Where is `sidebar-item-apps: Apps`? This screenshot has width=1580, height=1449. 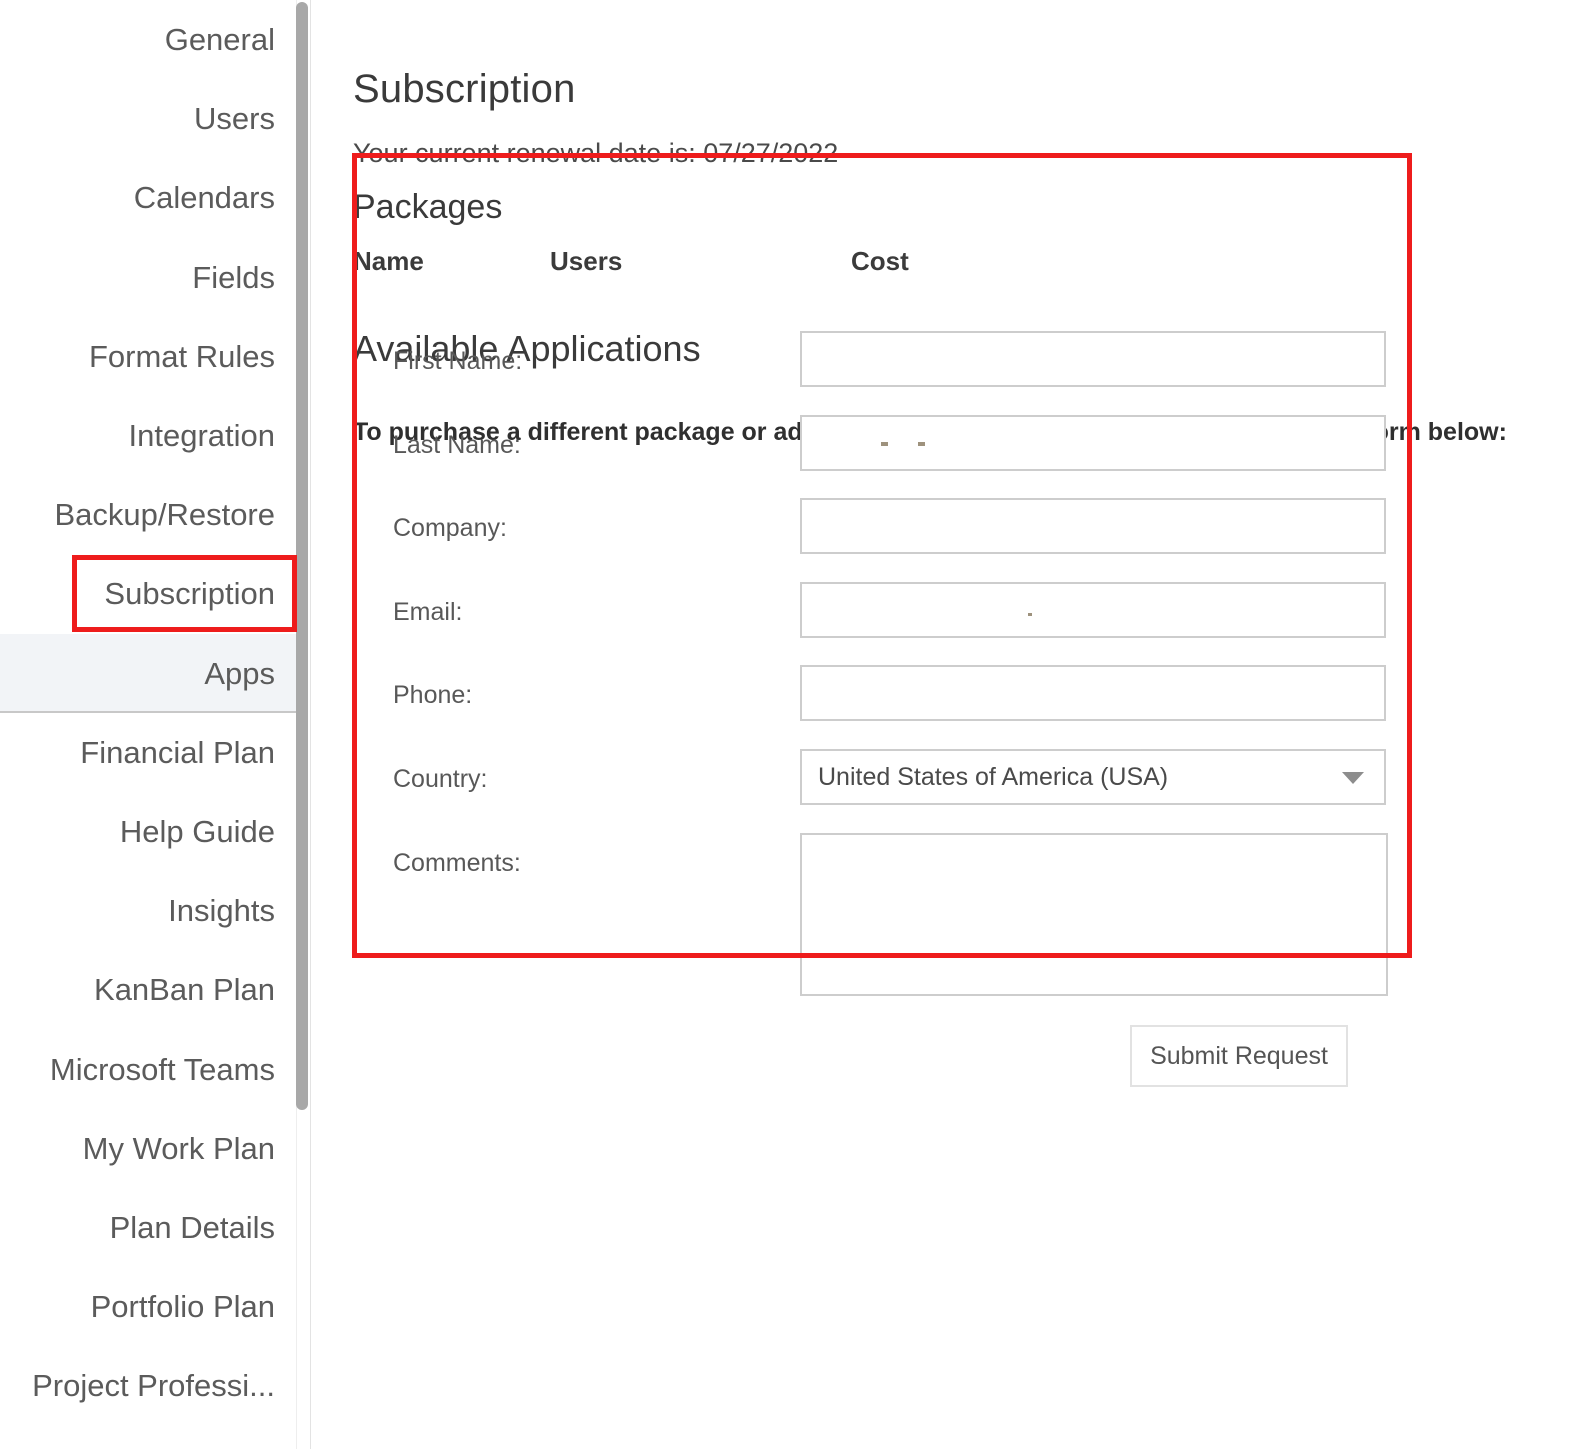 sidebar-item-apps: Apps is located at coordinates (148, 673).